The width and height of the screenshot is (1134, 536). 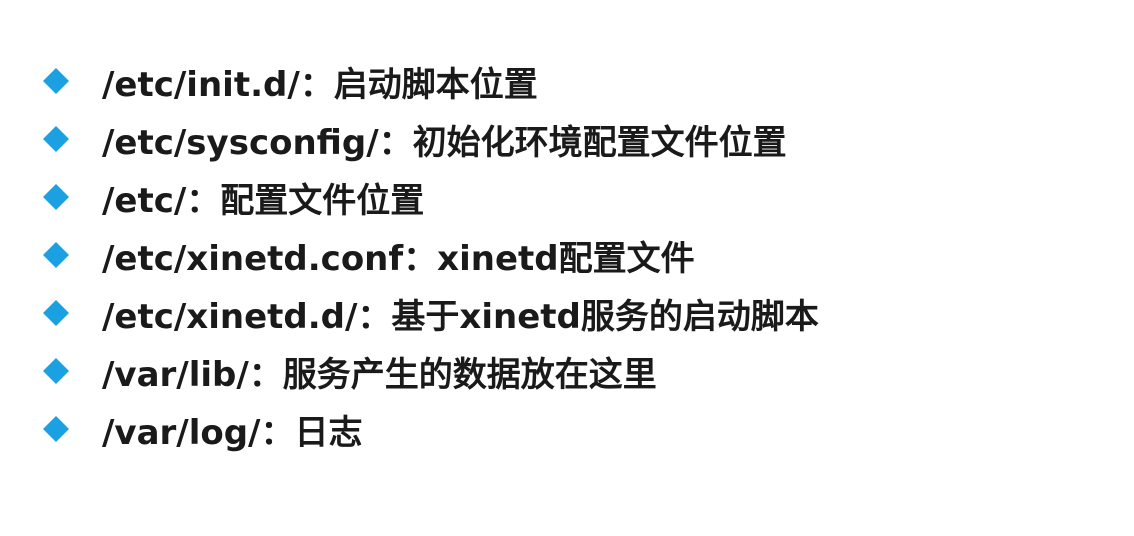 What do you see at coordinates (444, 142) in the screenshot?
I see `item-text: /etc/sysconfig/：初始化环境配置文件位置` at bounding box center [444, 142].